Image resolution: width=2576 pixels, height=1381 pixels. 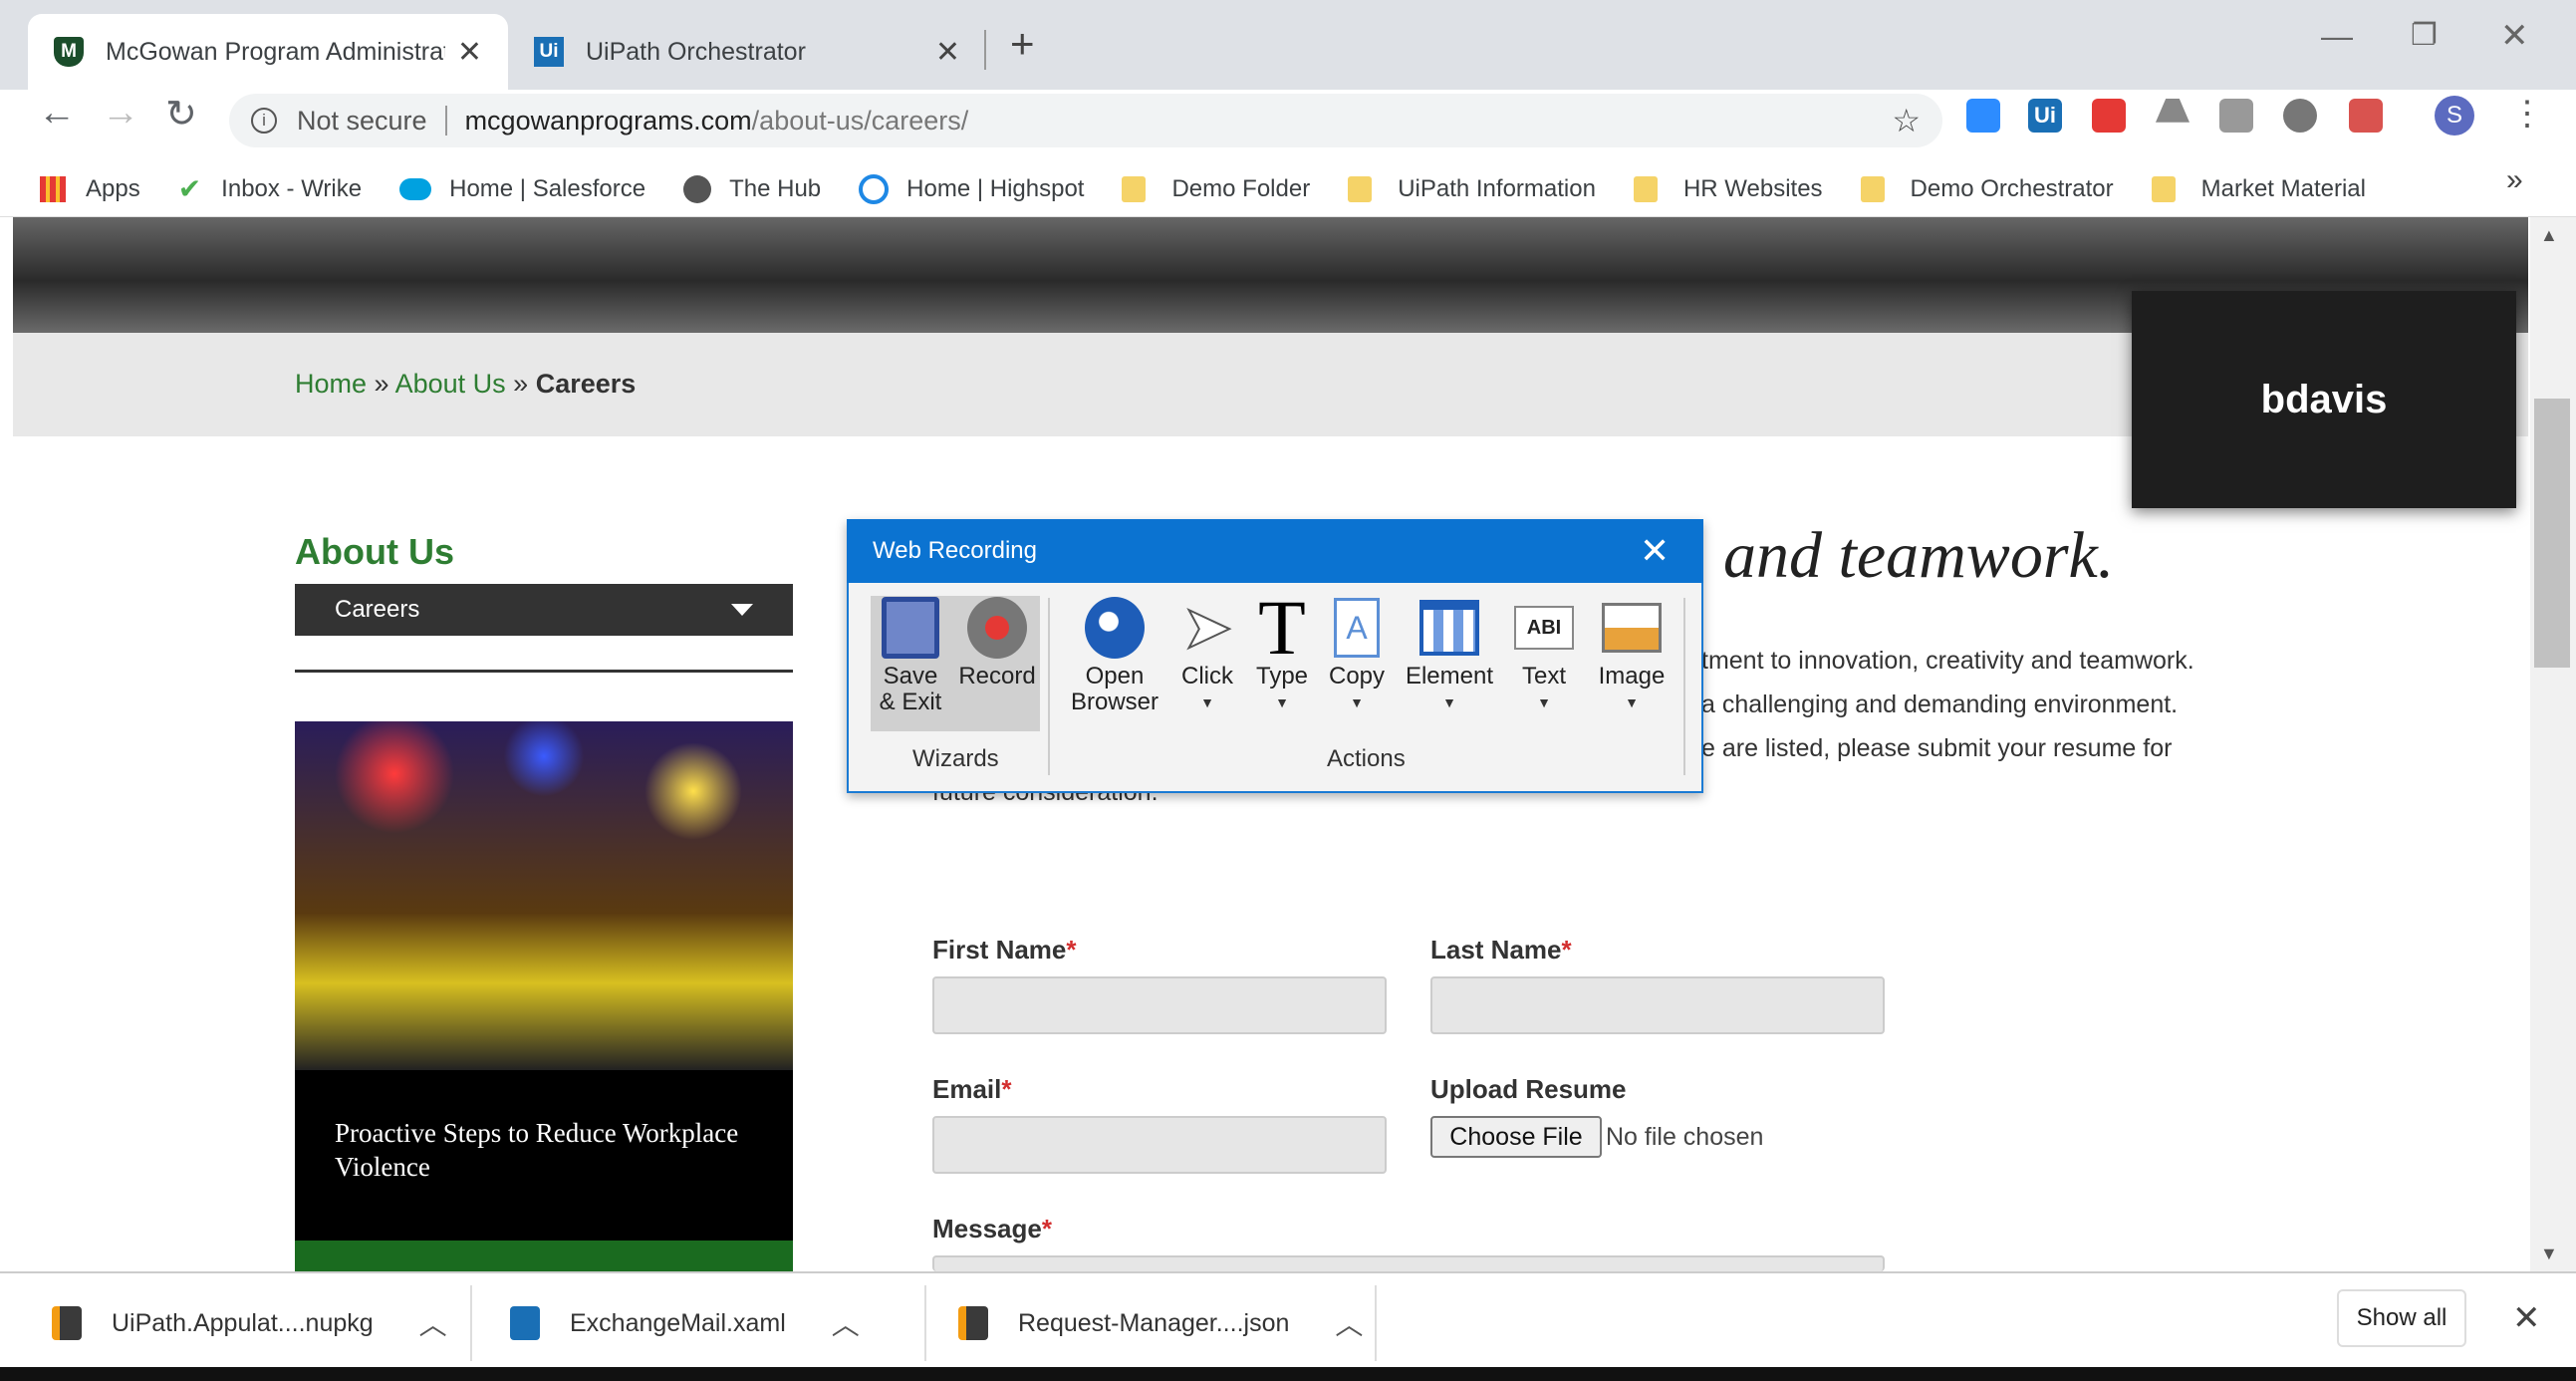 What do you see at coordinates (362, 120) in the screenshot?
I see `security-label: Not secure` at bounding box center [362, 120].